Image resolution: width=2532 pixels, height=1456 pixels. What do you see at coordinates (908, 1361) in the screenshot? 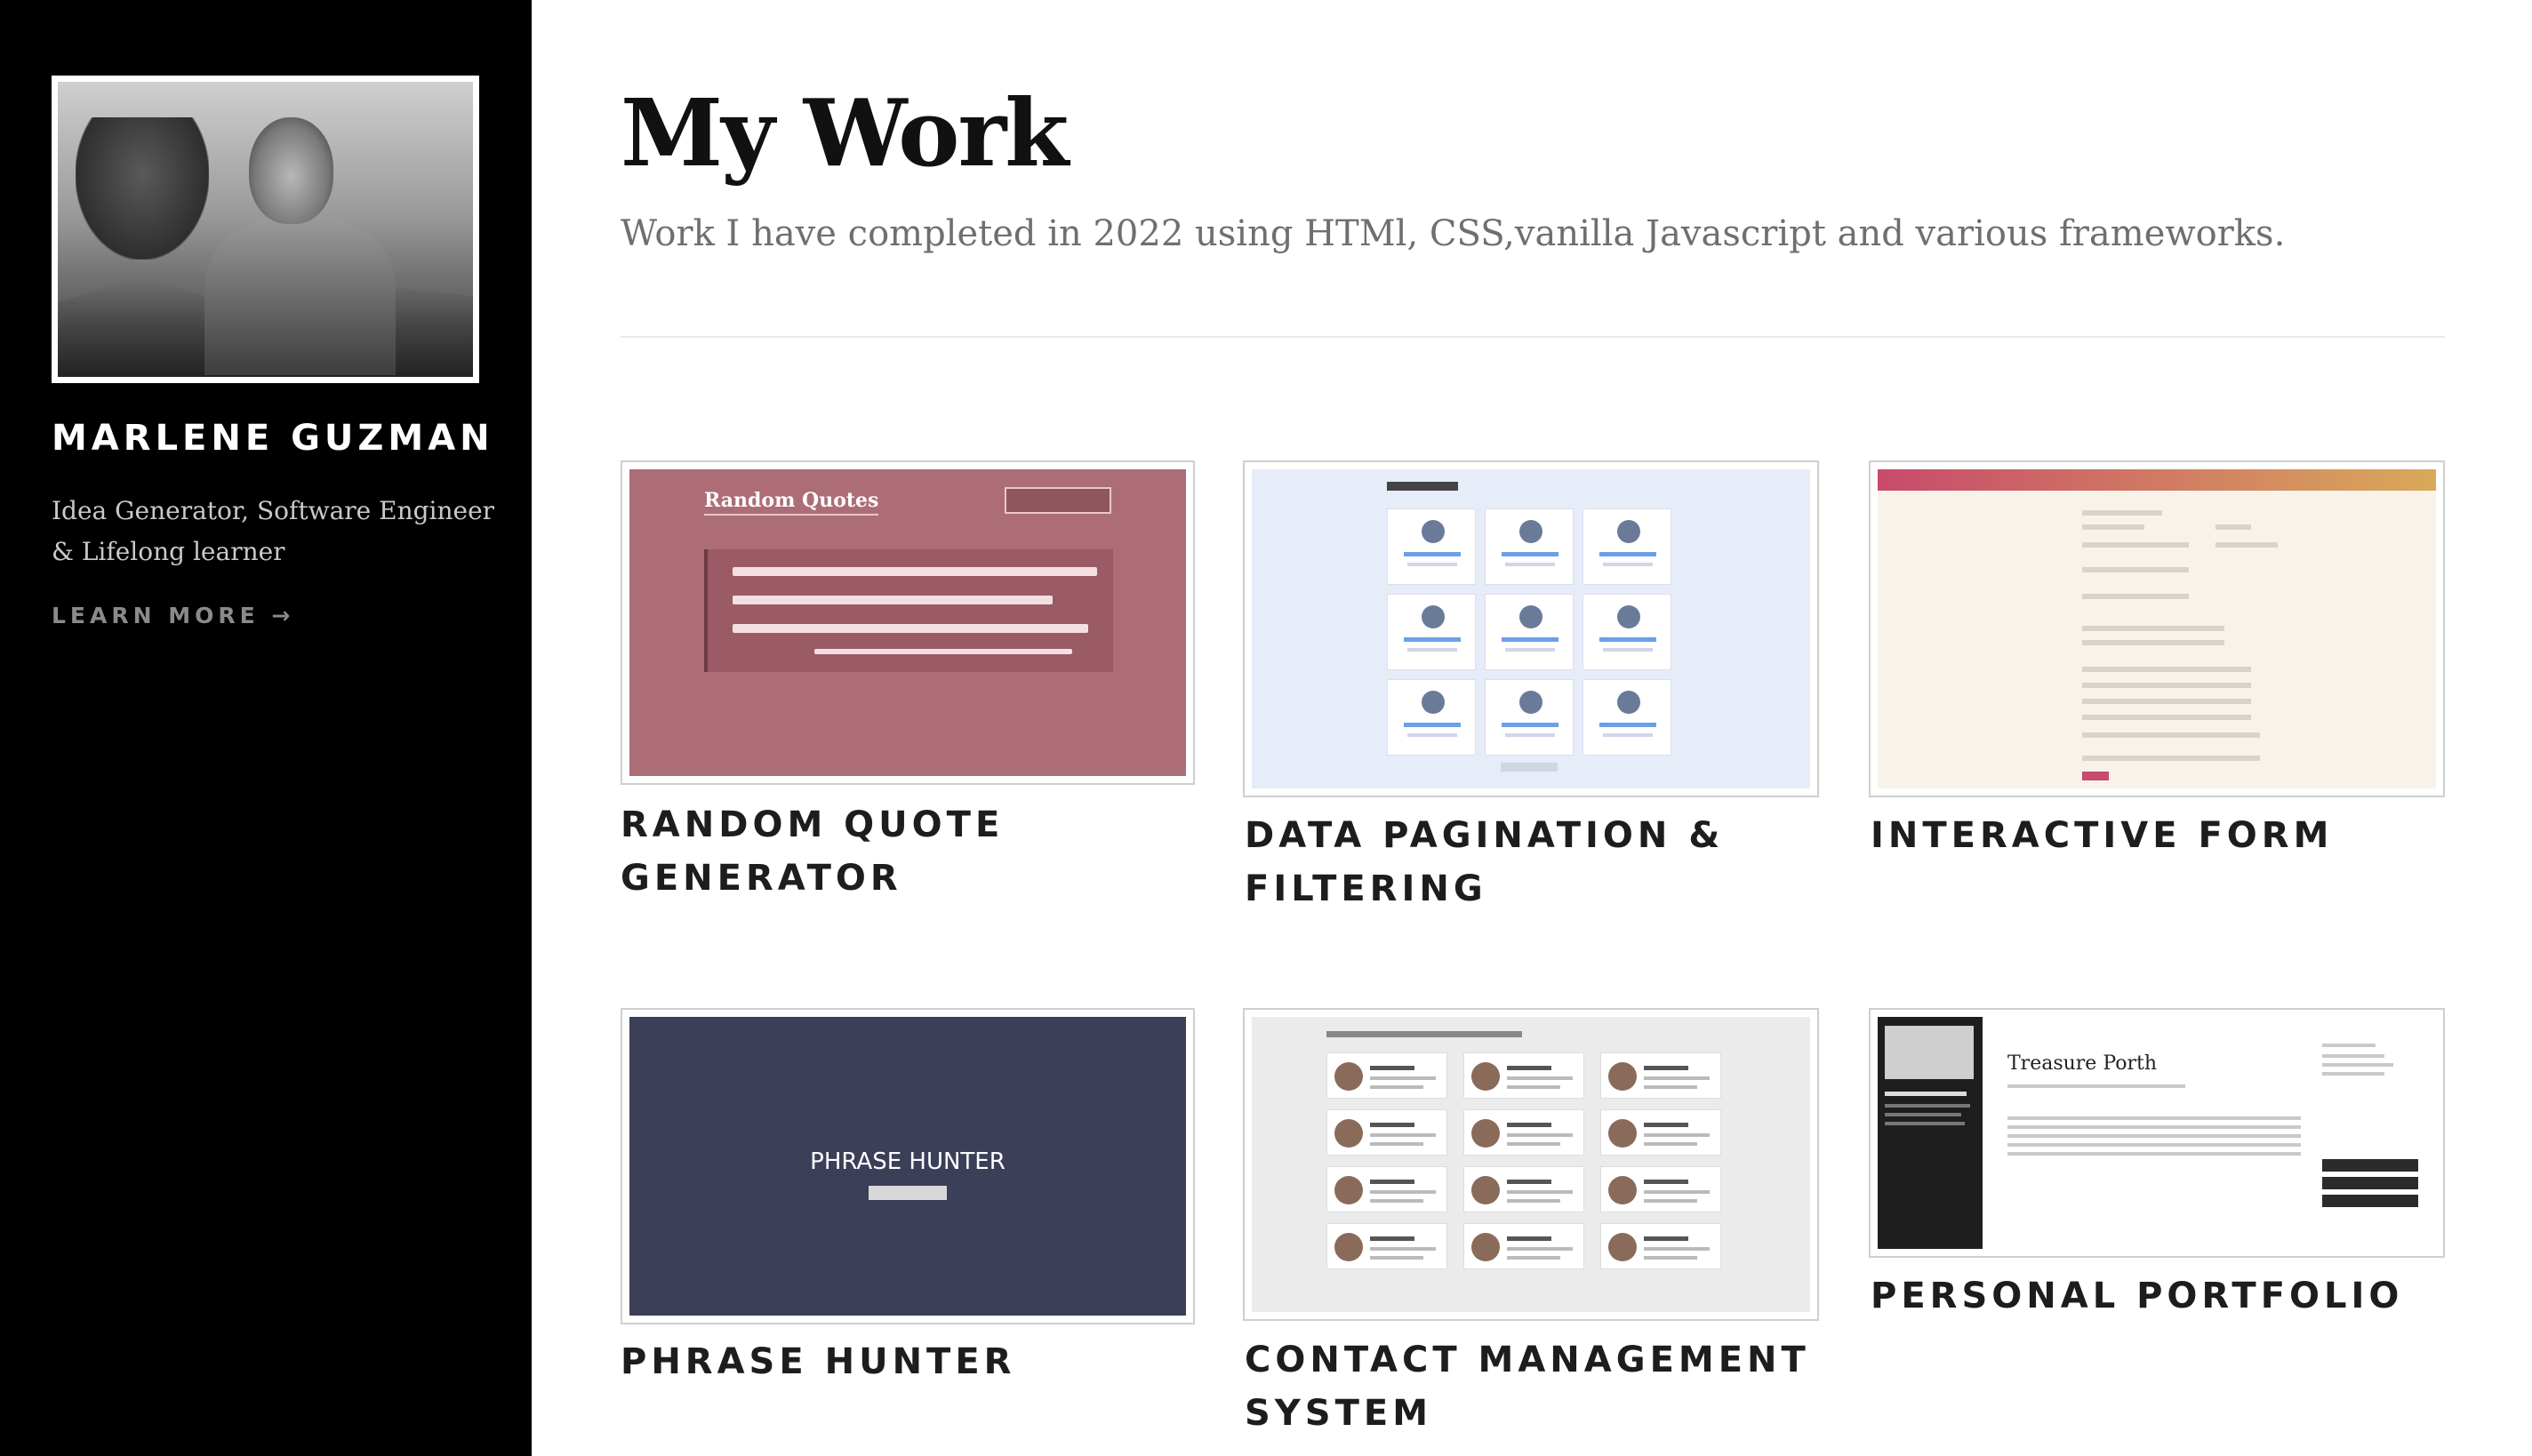
I see `project-title: PHRASE HUNTER` at bounding box center [908, 1361].